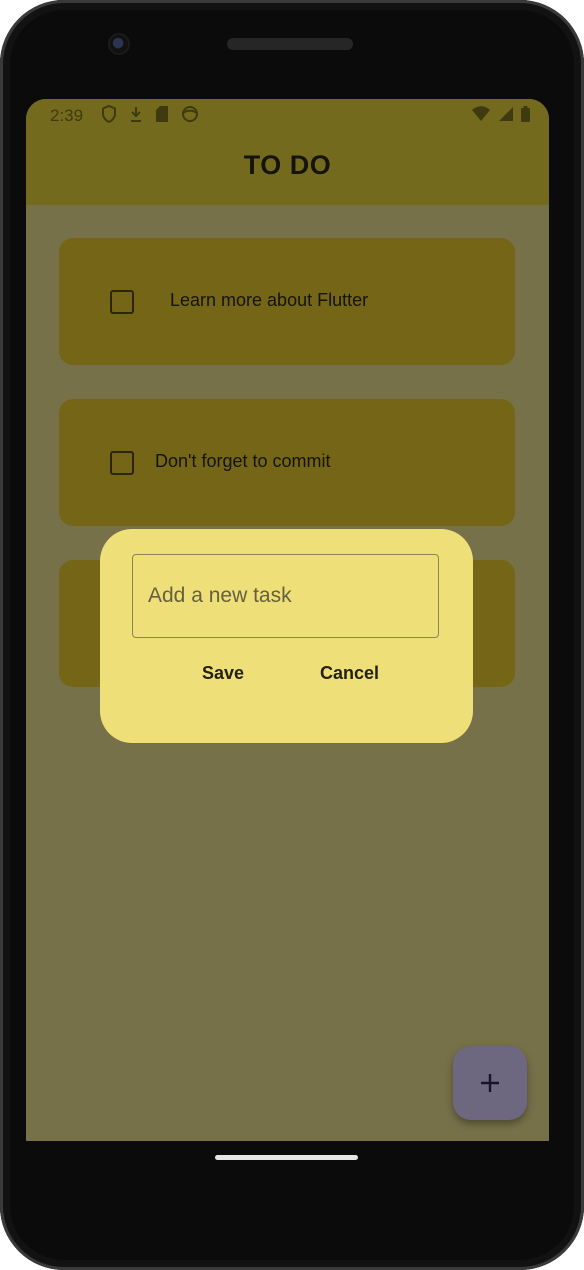 The image size is (584, 1270). Describe the element at coordinates (109, 114) in the screenshot. I see `shield-icon` at that location.